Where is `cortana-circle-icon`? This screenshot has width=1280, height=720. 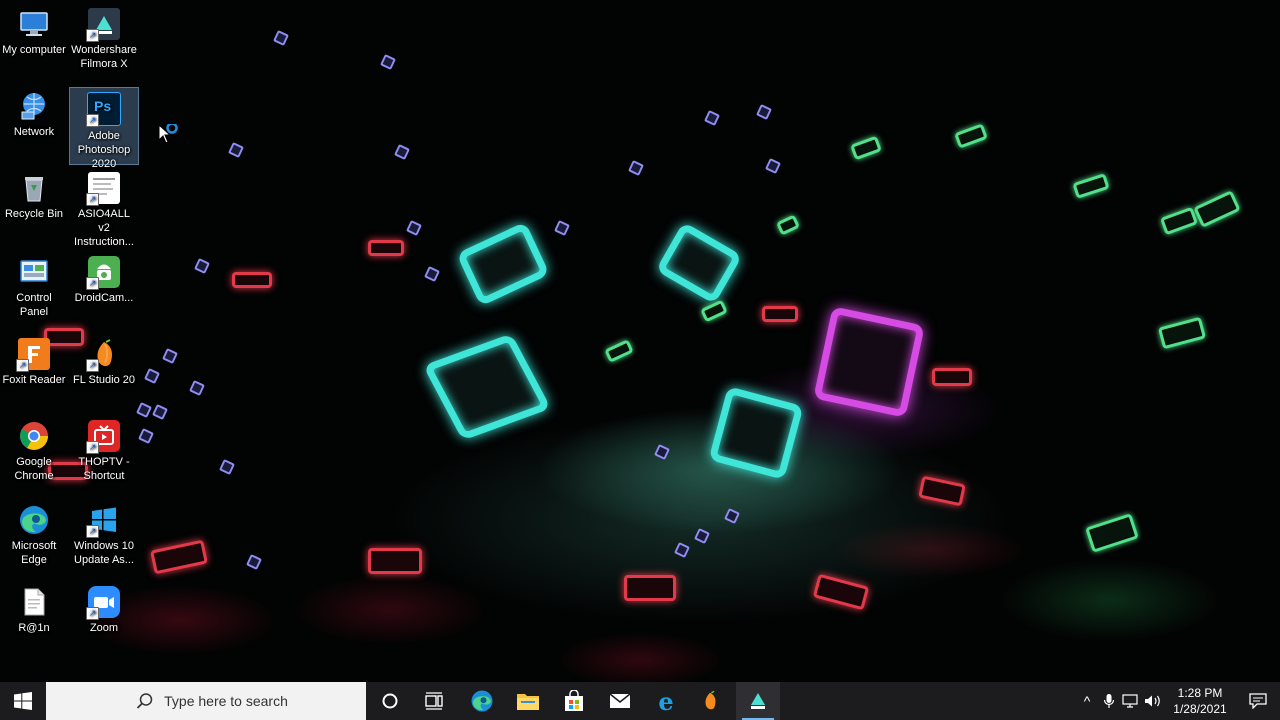
cortana-circle-icon is located at coordinates (390, 701).